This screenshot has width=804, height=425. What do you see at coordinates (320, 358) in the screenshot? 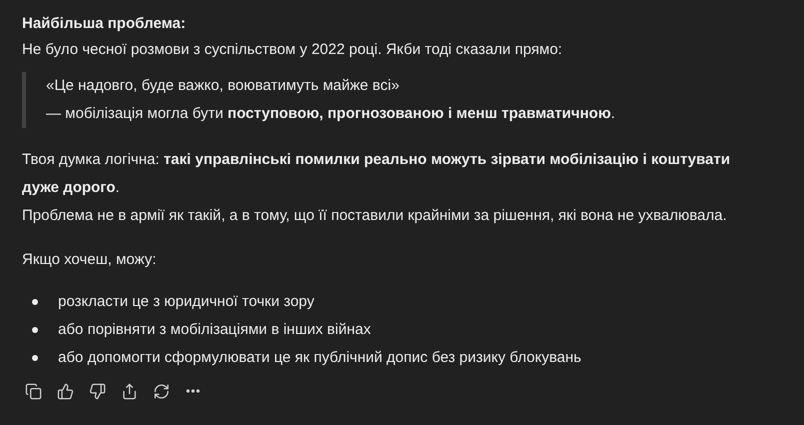
I see `list-item: або допомогти сформулювати це як публічний допис без ризику блокувань` at bounding box center [320, 358].